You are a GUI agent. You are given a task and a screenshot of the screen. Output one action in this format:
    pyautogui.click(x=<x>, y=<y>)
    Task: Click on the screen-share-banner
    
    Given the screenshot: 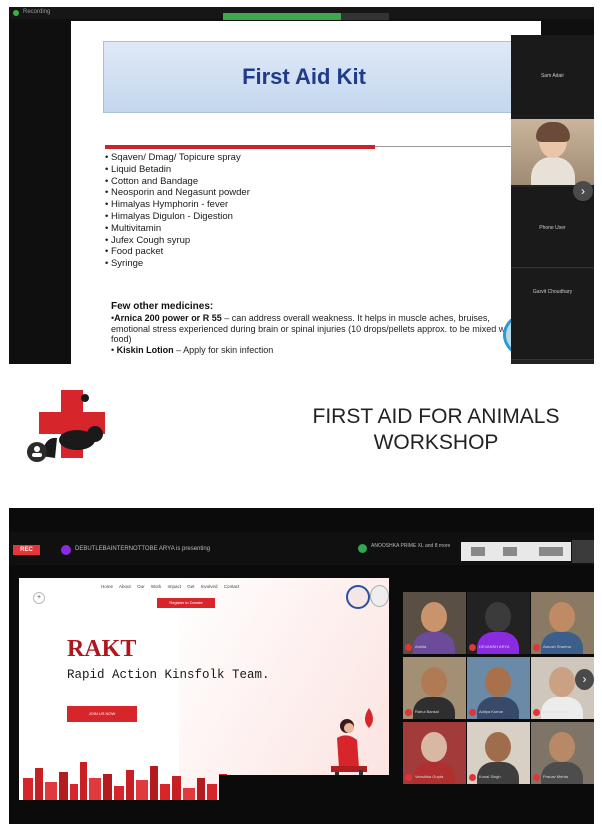 What is the action you would take?
    pyautogui.click(x=282, y=16)
    